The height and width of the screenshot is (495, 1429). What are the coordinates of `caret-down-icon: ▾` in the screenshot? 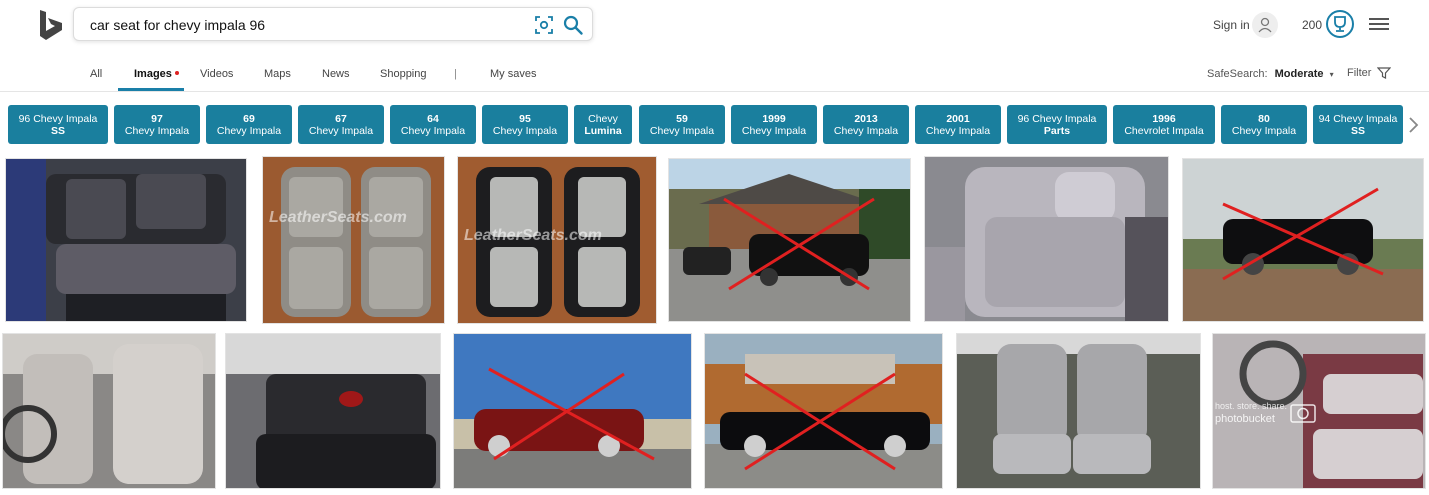 It's located at (1331, 74).